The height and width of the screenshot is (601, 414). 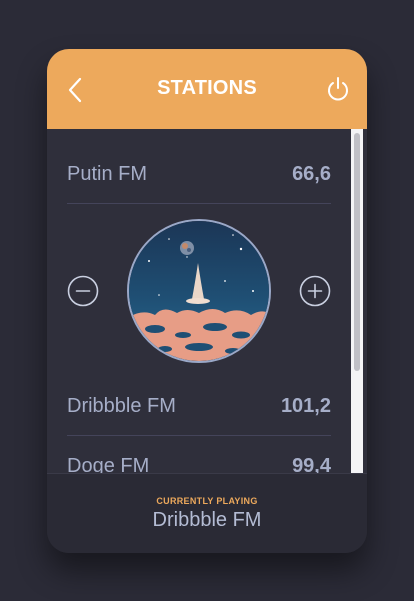 What do you see at coordinates (107, 174) in the screenshot?
I see `station-name: Putin FM` at bounding box center [107, 174].